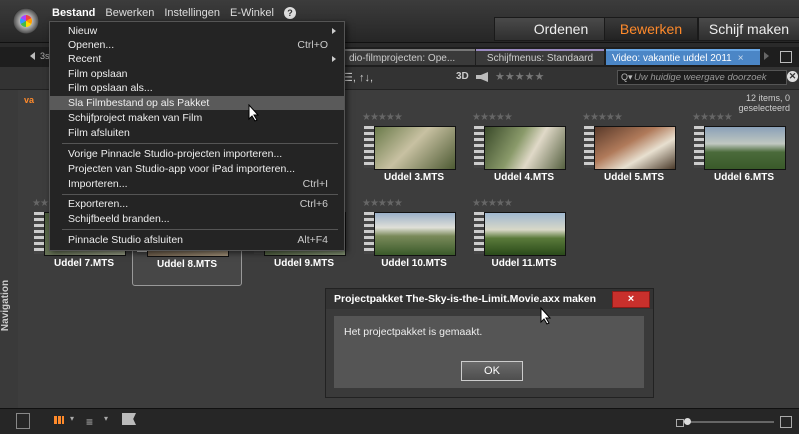 The image size is (799, 434). What do you see at coordinates (312, 45) in the screenshot?
I see `menu-item-shortcut: Ctrl+O` at bounding box center [312, 45].